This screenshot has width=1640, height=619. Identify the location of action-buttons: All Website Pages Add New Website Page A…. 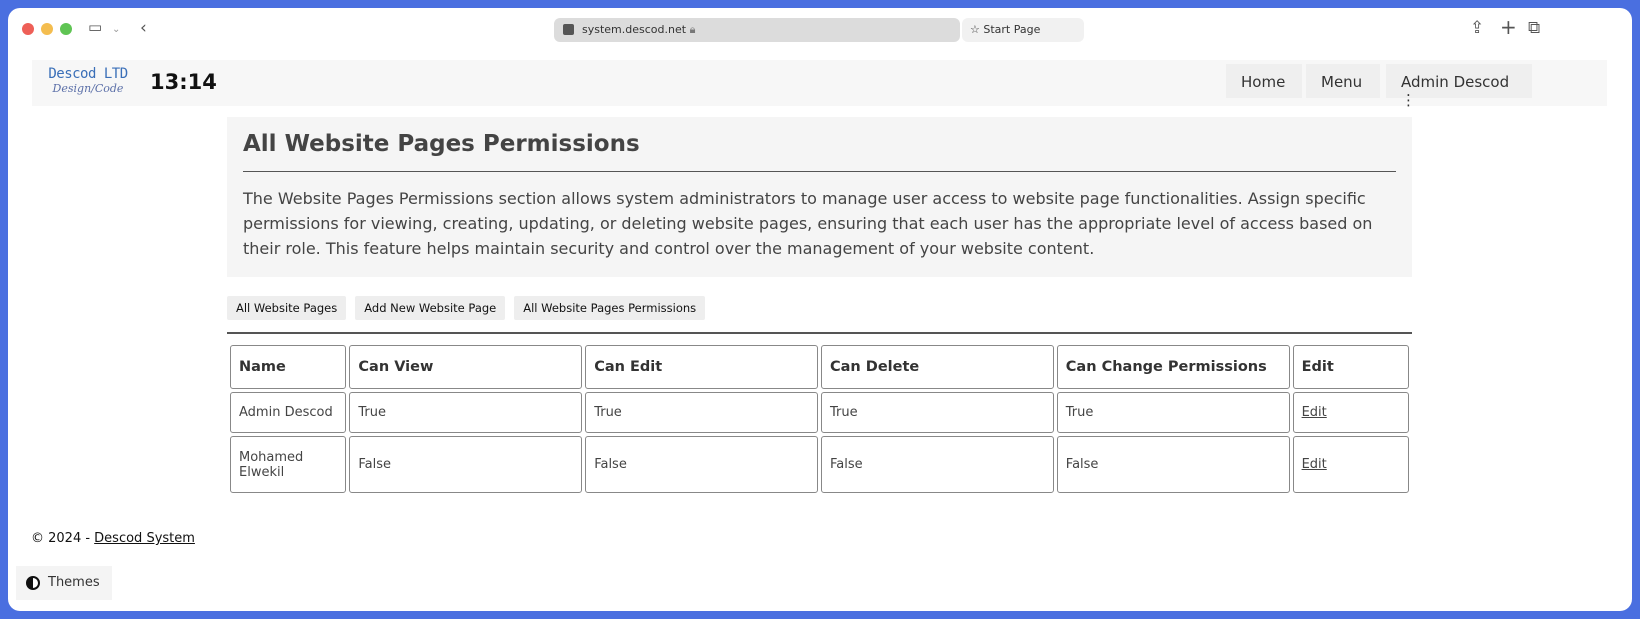
(819, 308).